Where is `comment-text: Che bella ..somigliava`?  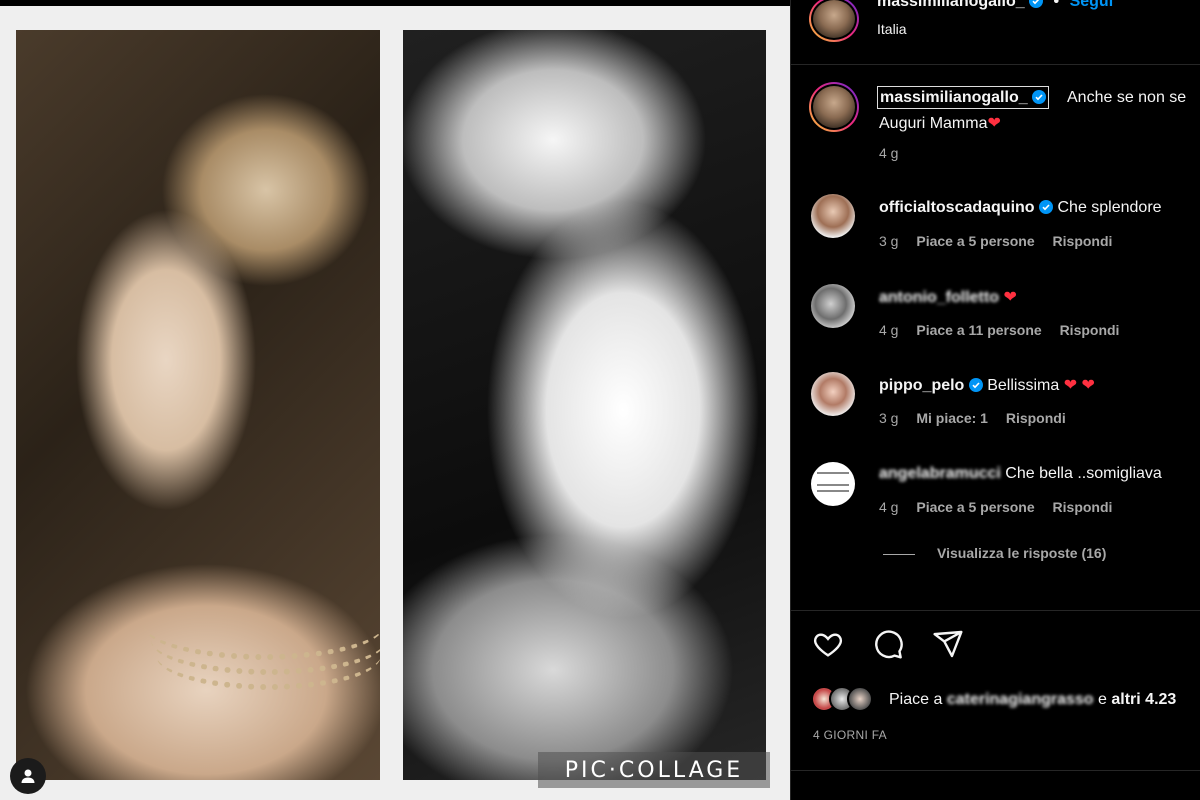 comment-text: Che bella ..somigliava is located at coordinates (1083, 473).